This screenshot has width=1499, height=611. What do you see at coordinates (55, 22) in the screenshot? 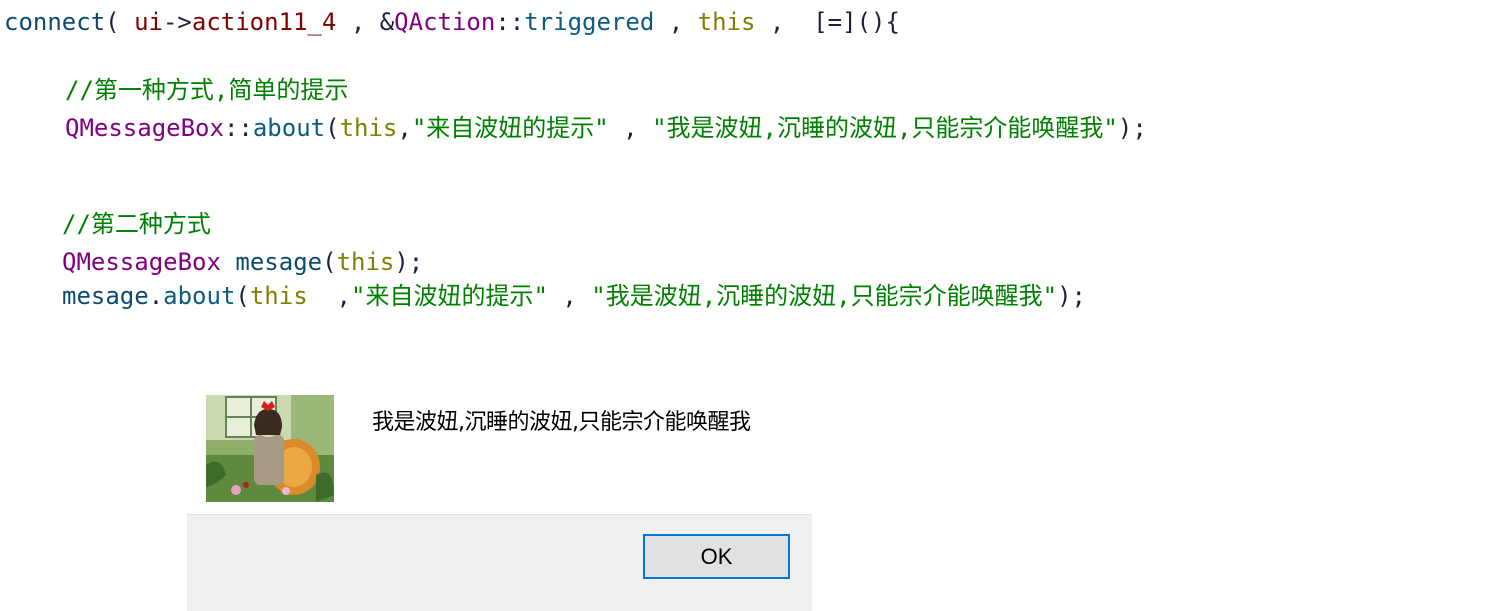
I see `code-token: connect` at bounding box center [55, 22].